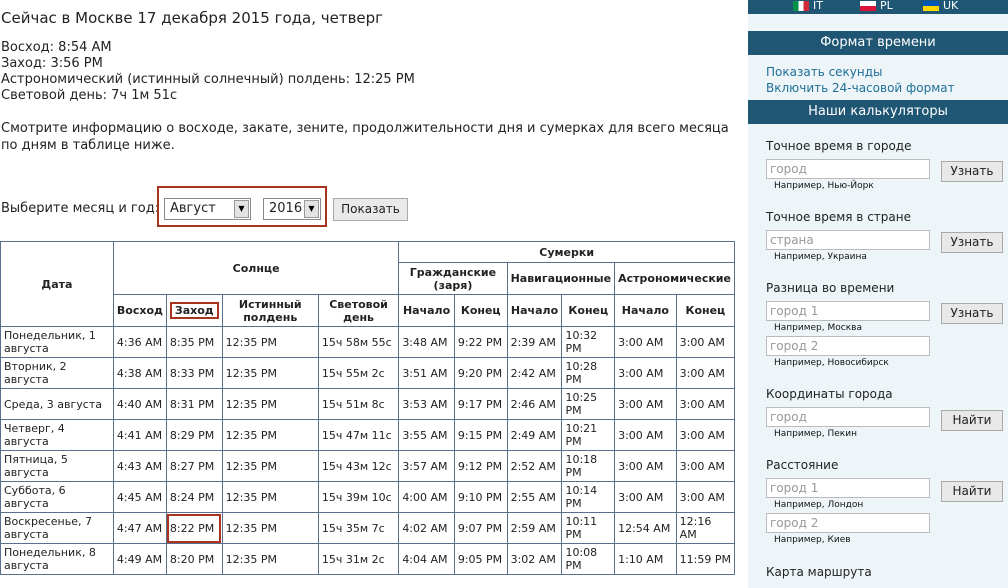 This screenshot has height=588, width=1008. I want to click on header-astronomical: Астрономические, so click(674, 278).